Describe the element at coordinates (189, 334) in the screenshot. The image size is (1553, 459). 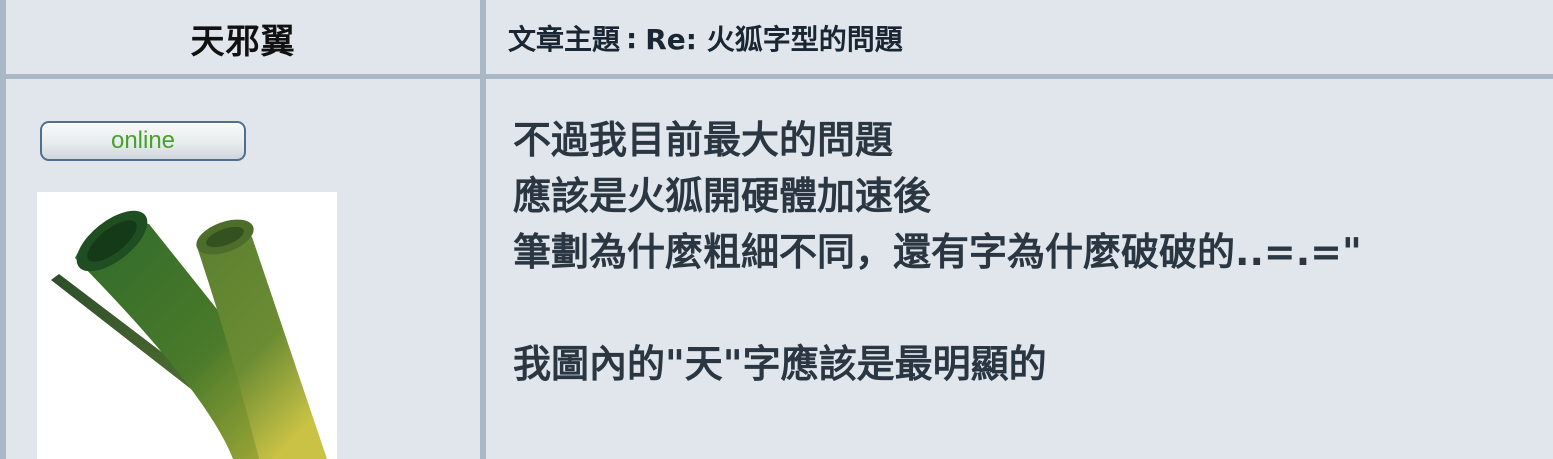
I see `green-onion-avatar-icon` at that location.